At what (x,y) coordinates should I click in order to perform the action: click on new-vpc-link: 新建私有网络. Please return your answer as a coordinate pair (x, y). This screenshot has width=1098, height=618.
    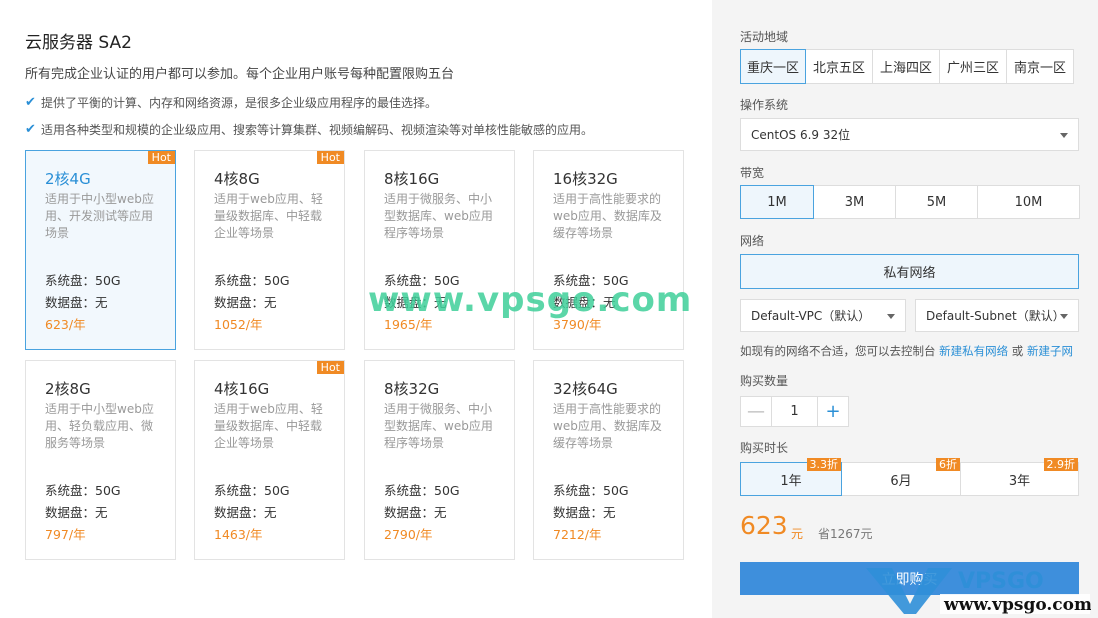
    Looking at the image, I should click on (973, 351).